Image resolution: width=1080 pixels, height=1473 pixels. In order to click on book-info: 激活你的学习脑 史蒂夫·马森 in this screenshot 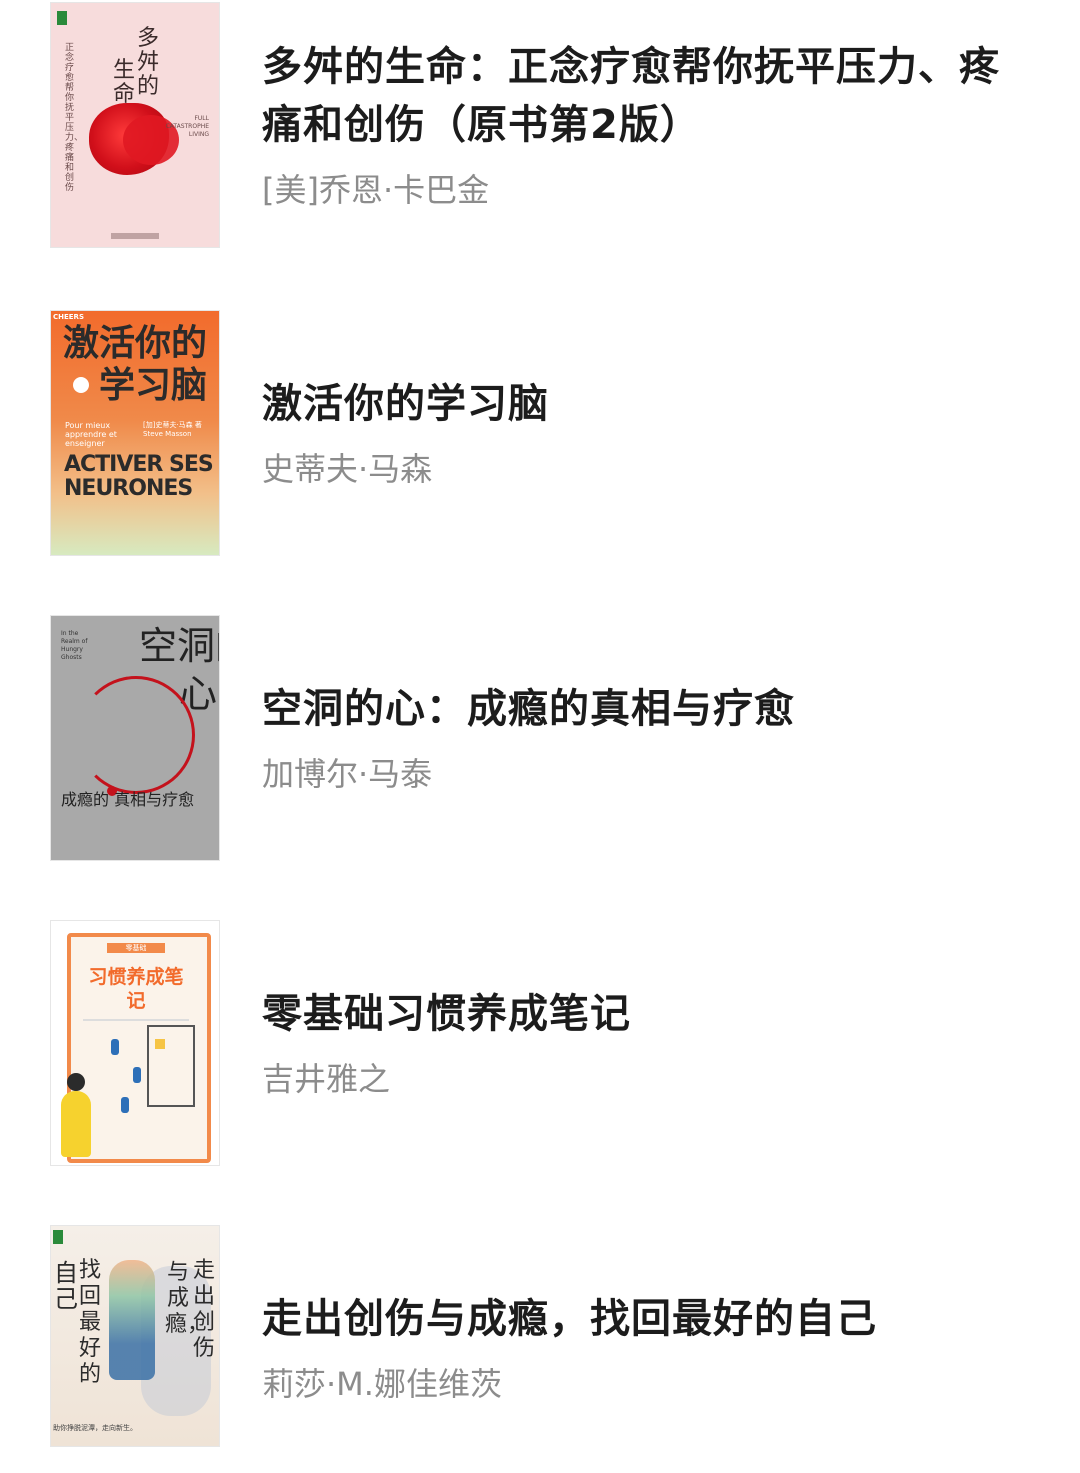, I will do `click(646, 433)`.